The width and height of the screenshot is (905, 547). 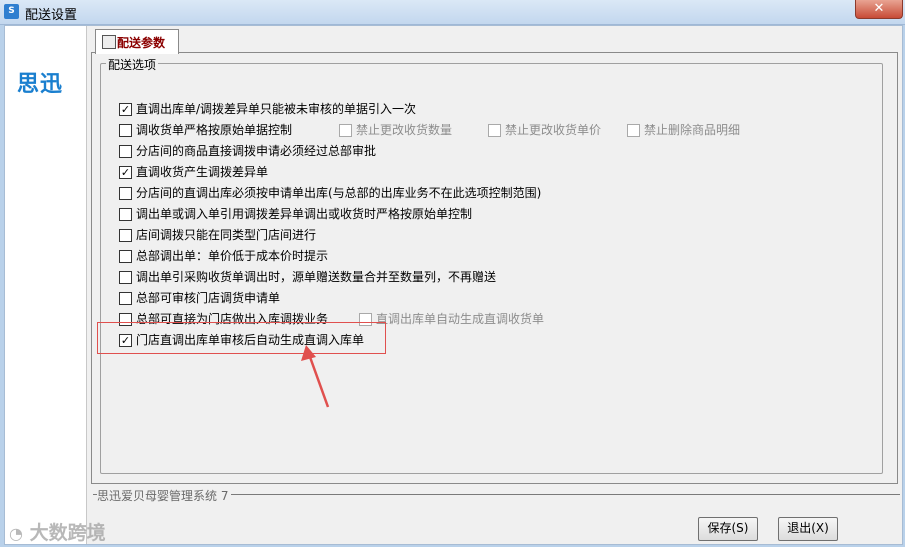 What do you see at coordinates (692, 130) in the screenshot?
I see `option-label: 禁止删除商品明细` at bounding box center [692, 130].